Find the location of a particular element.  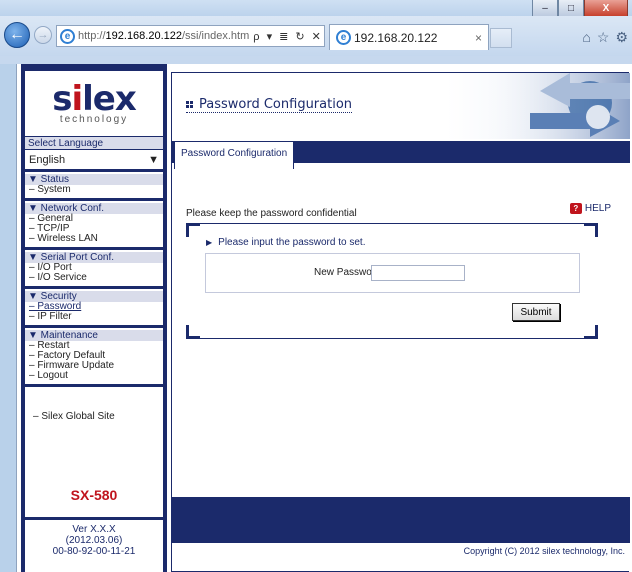

banner-arrows-graphic is located at coordinates (555, 106).